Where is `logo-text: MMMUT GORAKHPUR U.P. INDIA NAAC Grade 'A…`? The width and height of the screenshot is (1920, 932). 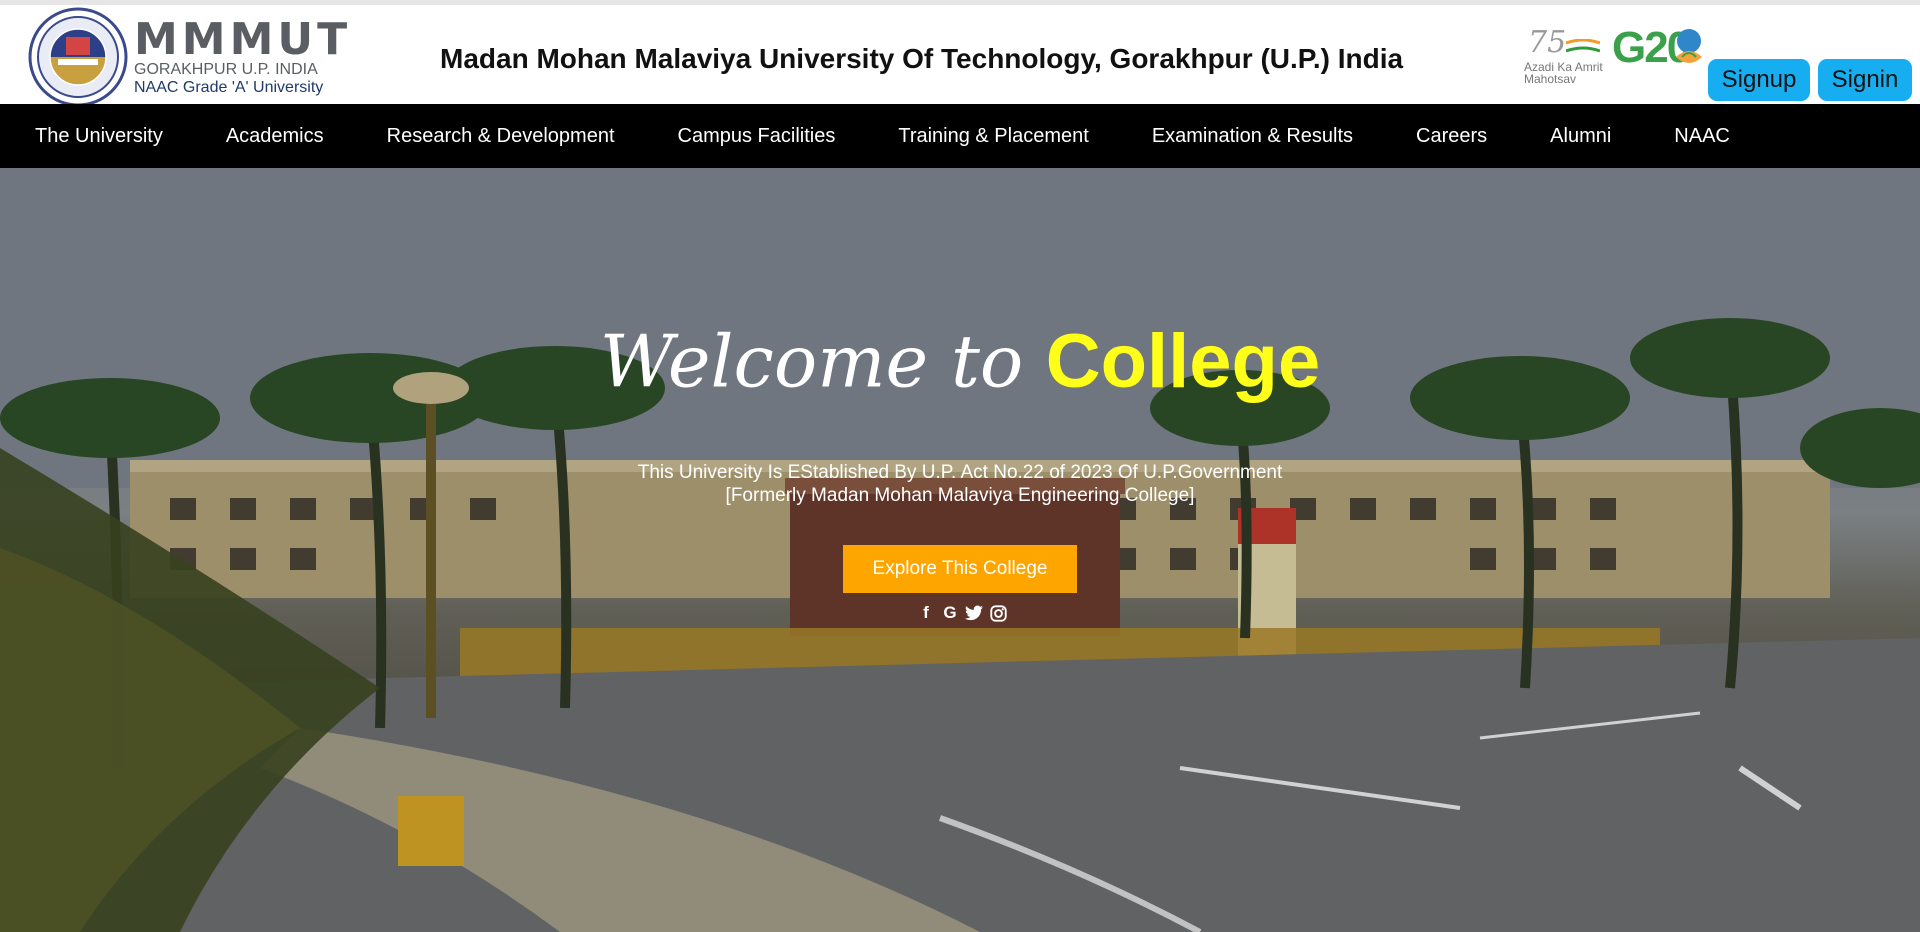 logo-text: MMMUT GORAKHPUR U.P. INDIA NAAC Grade 'A… is located at coordinates (243, 55).